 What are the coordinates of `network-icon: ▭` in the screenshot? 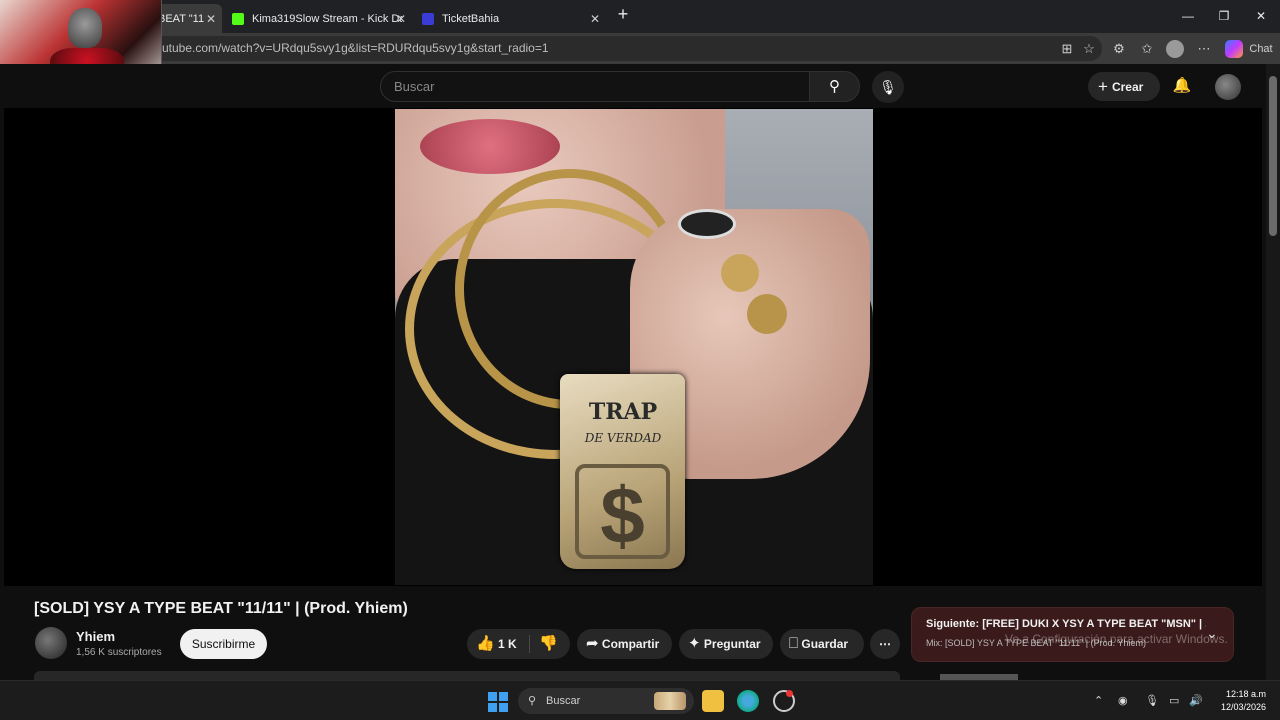 It's located at (1174, 700).